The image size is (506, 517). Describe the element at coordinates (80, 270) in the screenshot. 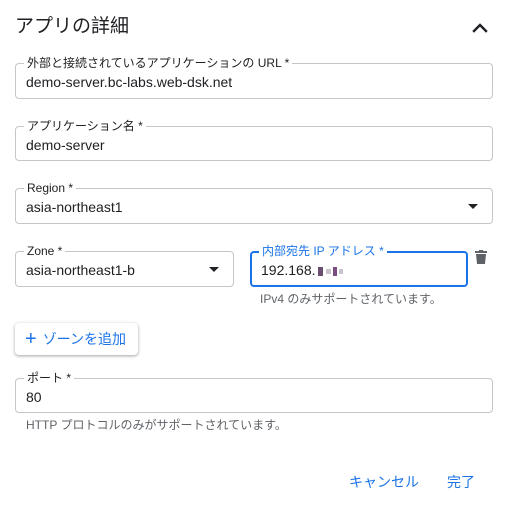

I see `zone-select-value: asia-northeast1-b` at that location.